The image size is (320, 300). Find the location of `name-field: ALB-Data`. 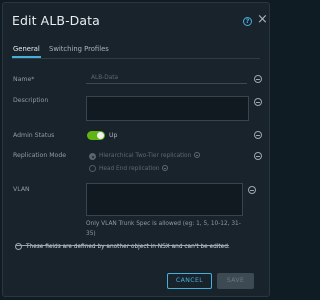

name-field: ALB-Data is located at coordinates (166, 79).